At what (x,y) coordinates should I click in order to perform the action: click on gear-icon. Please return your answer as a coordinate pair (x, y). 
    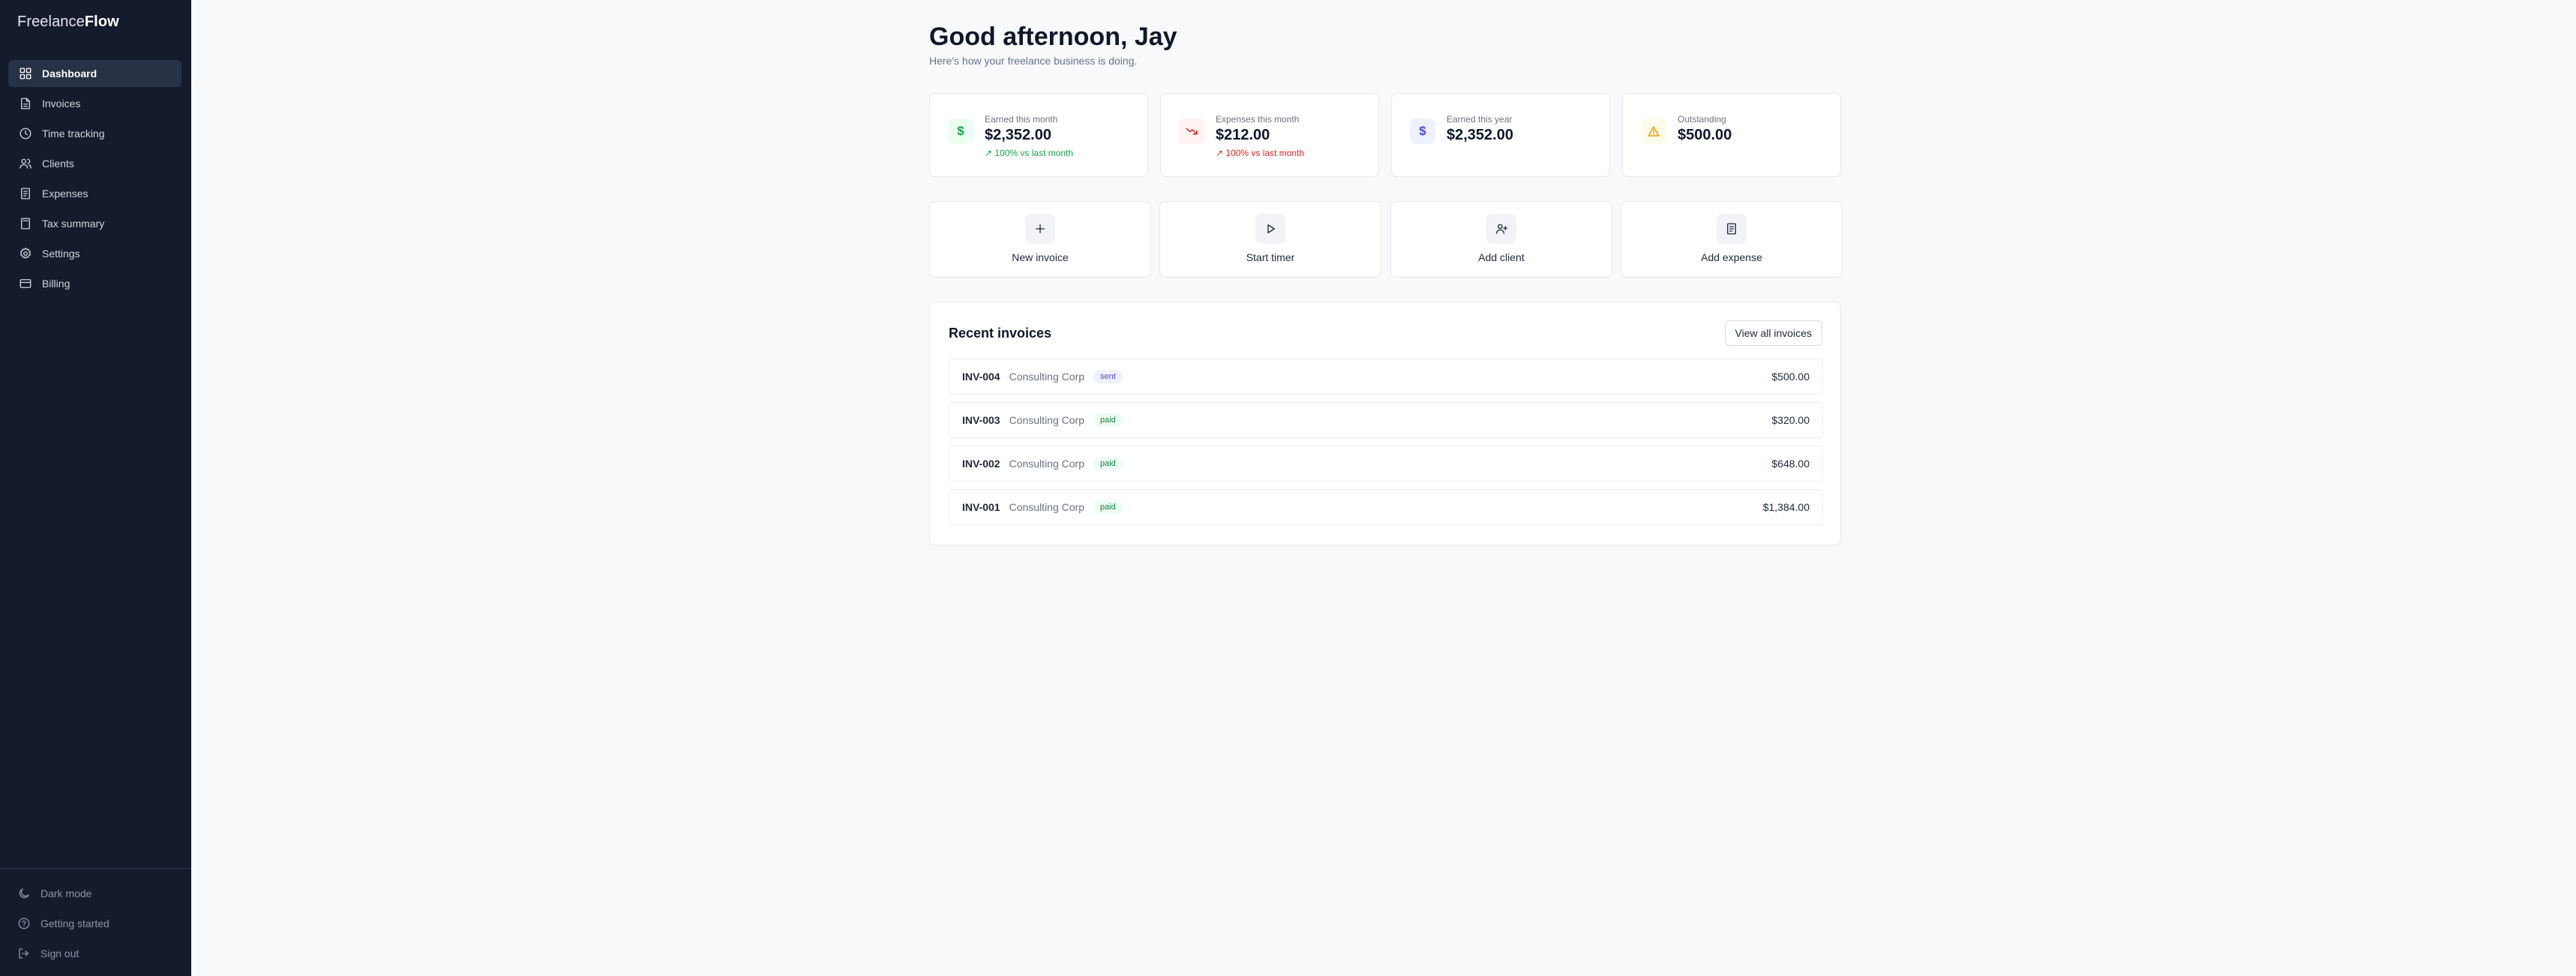
    Looking at the image, I should click on (25, 253).